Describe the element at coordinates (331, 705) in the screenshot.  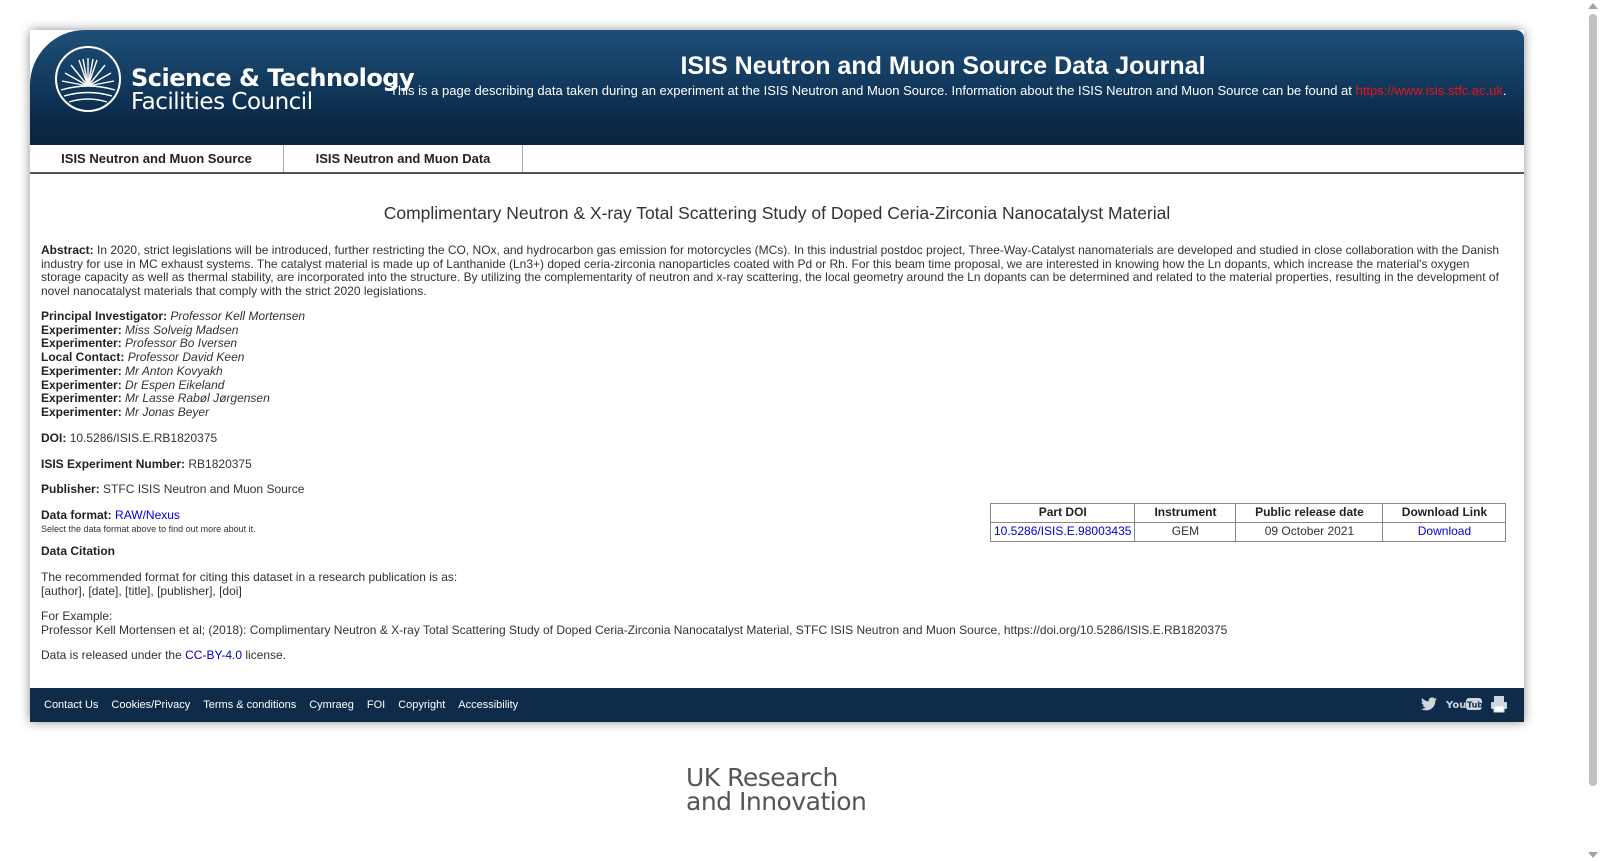
I see `footer-link-cymraeg: Cymraeg` at that location.